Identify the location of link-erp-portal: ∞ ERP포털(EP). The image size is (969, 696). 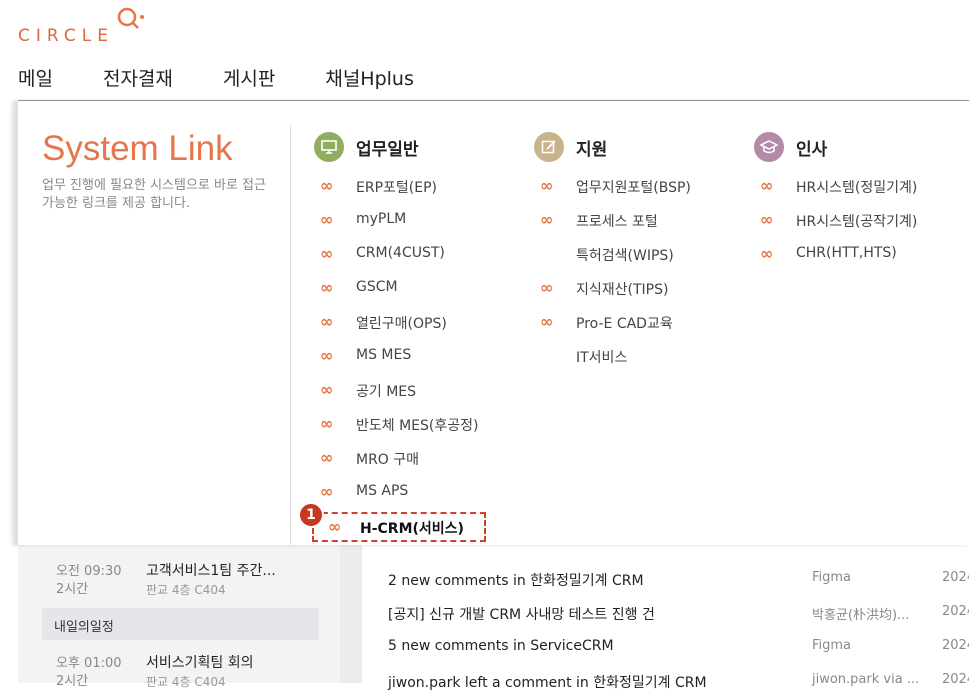
(375, 188).